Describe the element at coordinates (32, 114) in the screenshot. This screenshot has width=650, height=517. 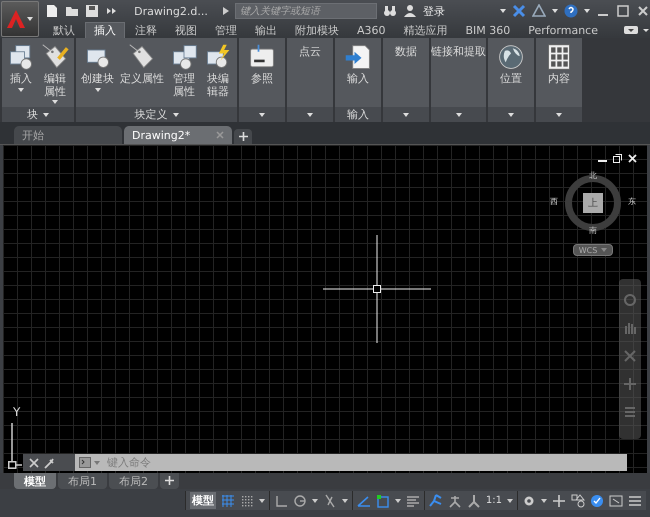
I see `panel-title: 块` at that location.